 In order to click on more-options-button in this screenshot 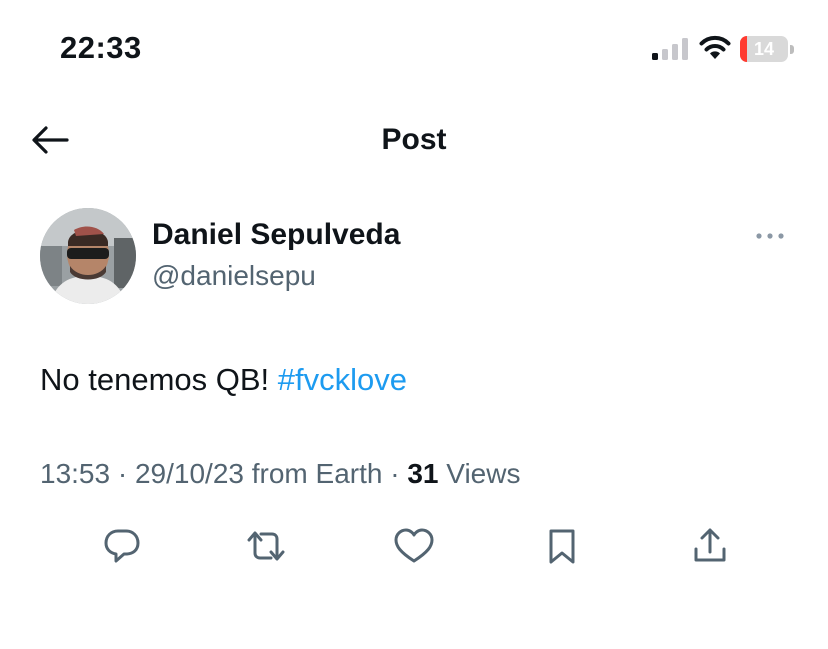, I will do `click(770, 236)`.